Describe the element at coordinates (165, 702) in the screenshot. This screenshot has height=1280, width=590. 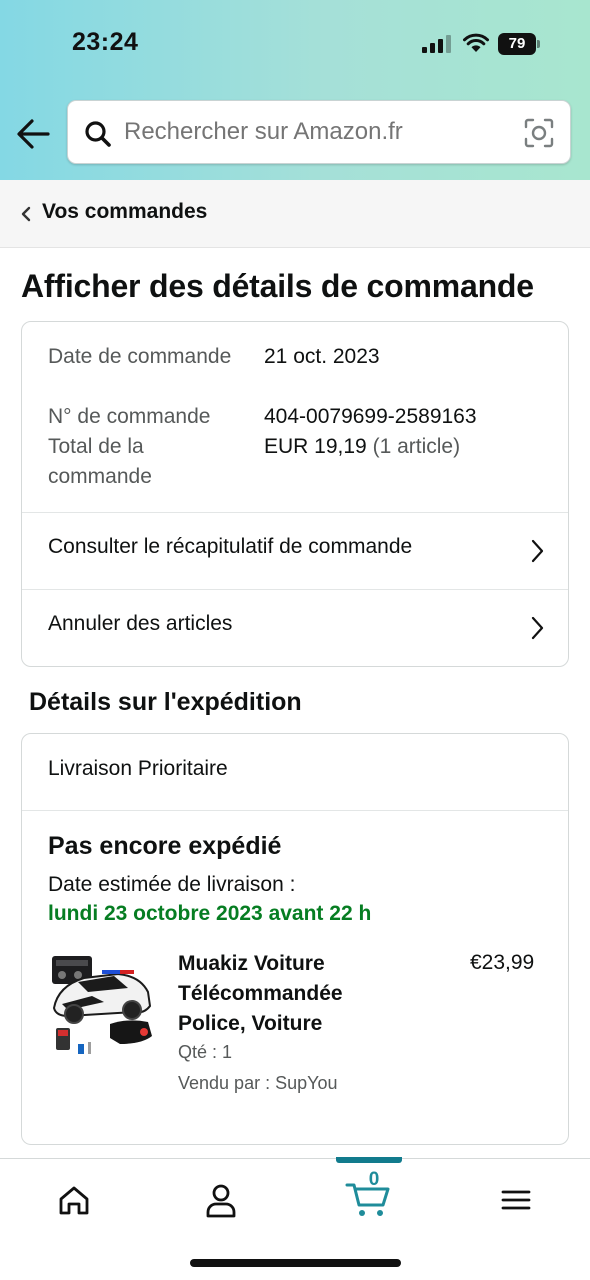
I see `shipping-section-title: Détails sur l'expédition` at that location.